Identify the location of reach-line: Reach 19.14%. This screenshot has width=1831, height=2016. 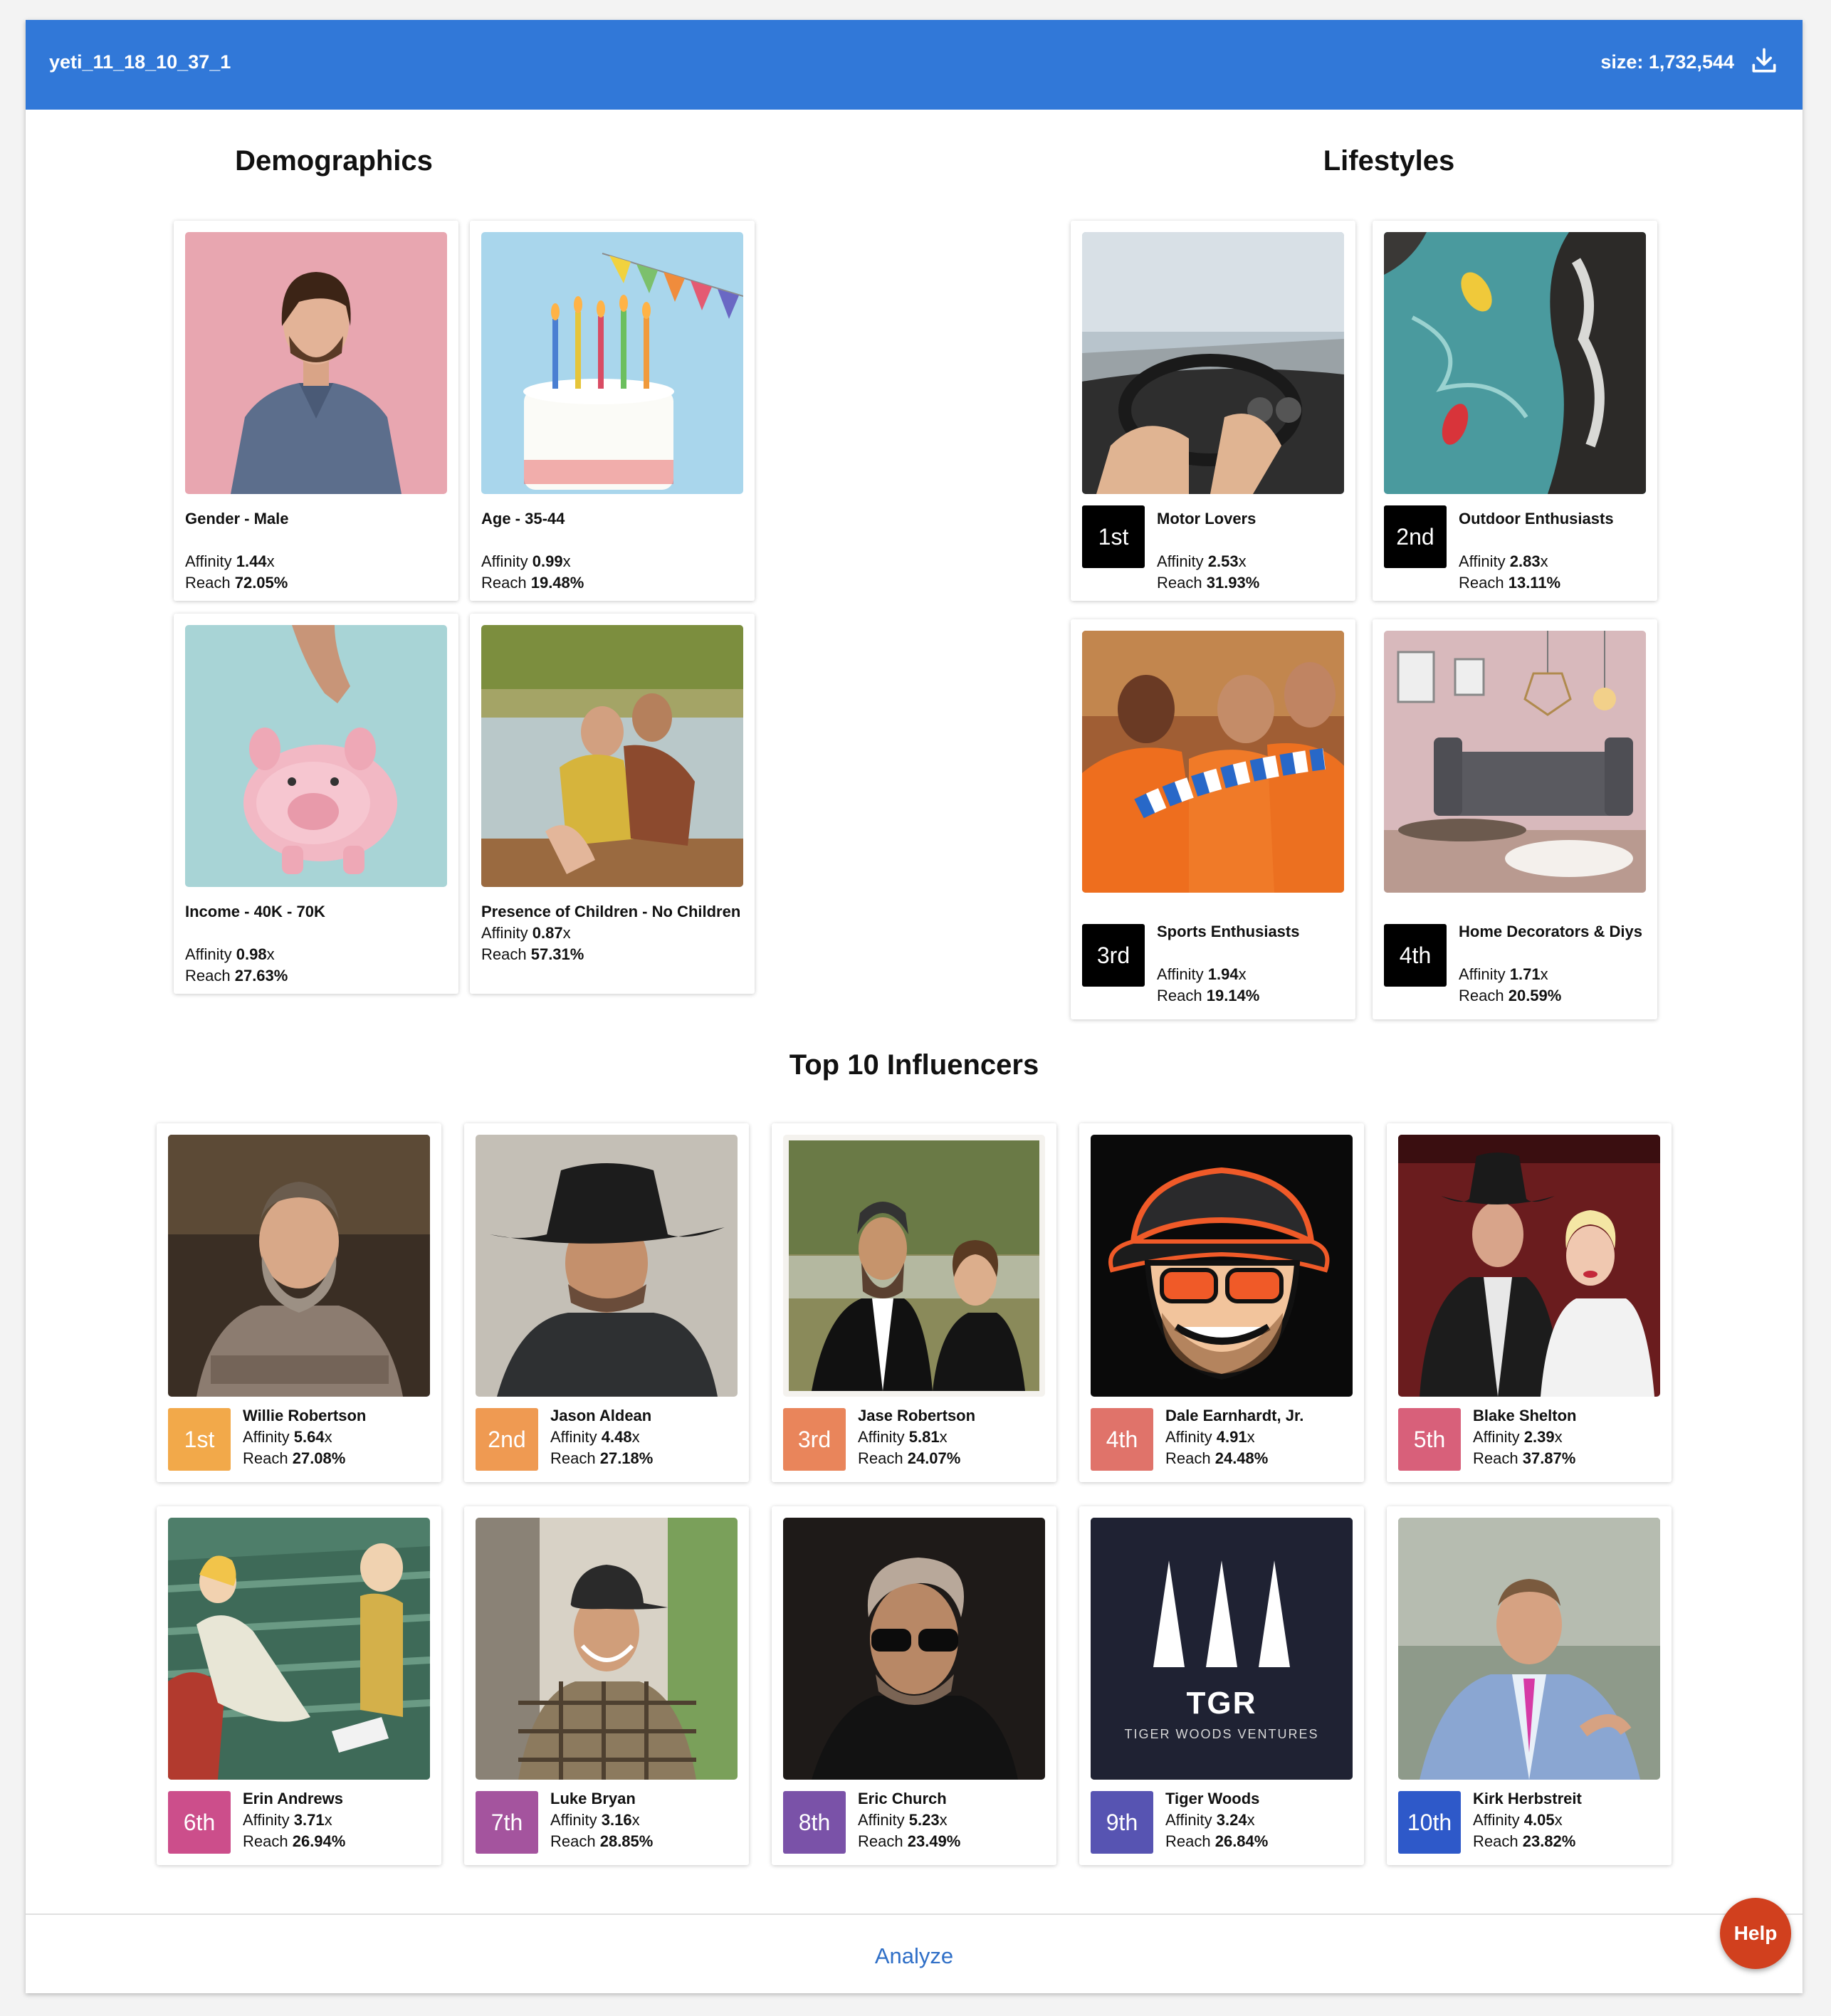
(1208, 995).